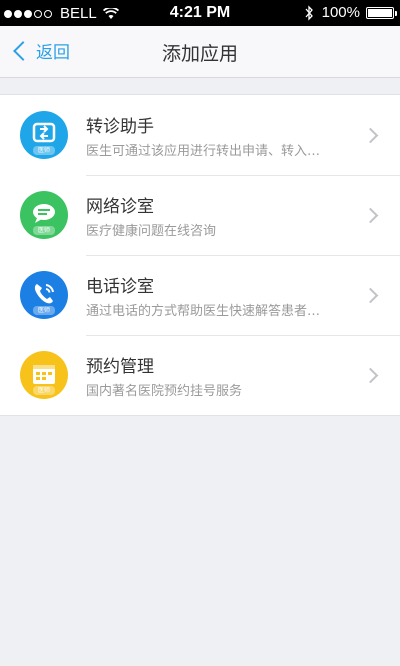  I want to click on status-bar: BELL 4:21 PM 100%, so click(200, 13).